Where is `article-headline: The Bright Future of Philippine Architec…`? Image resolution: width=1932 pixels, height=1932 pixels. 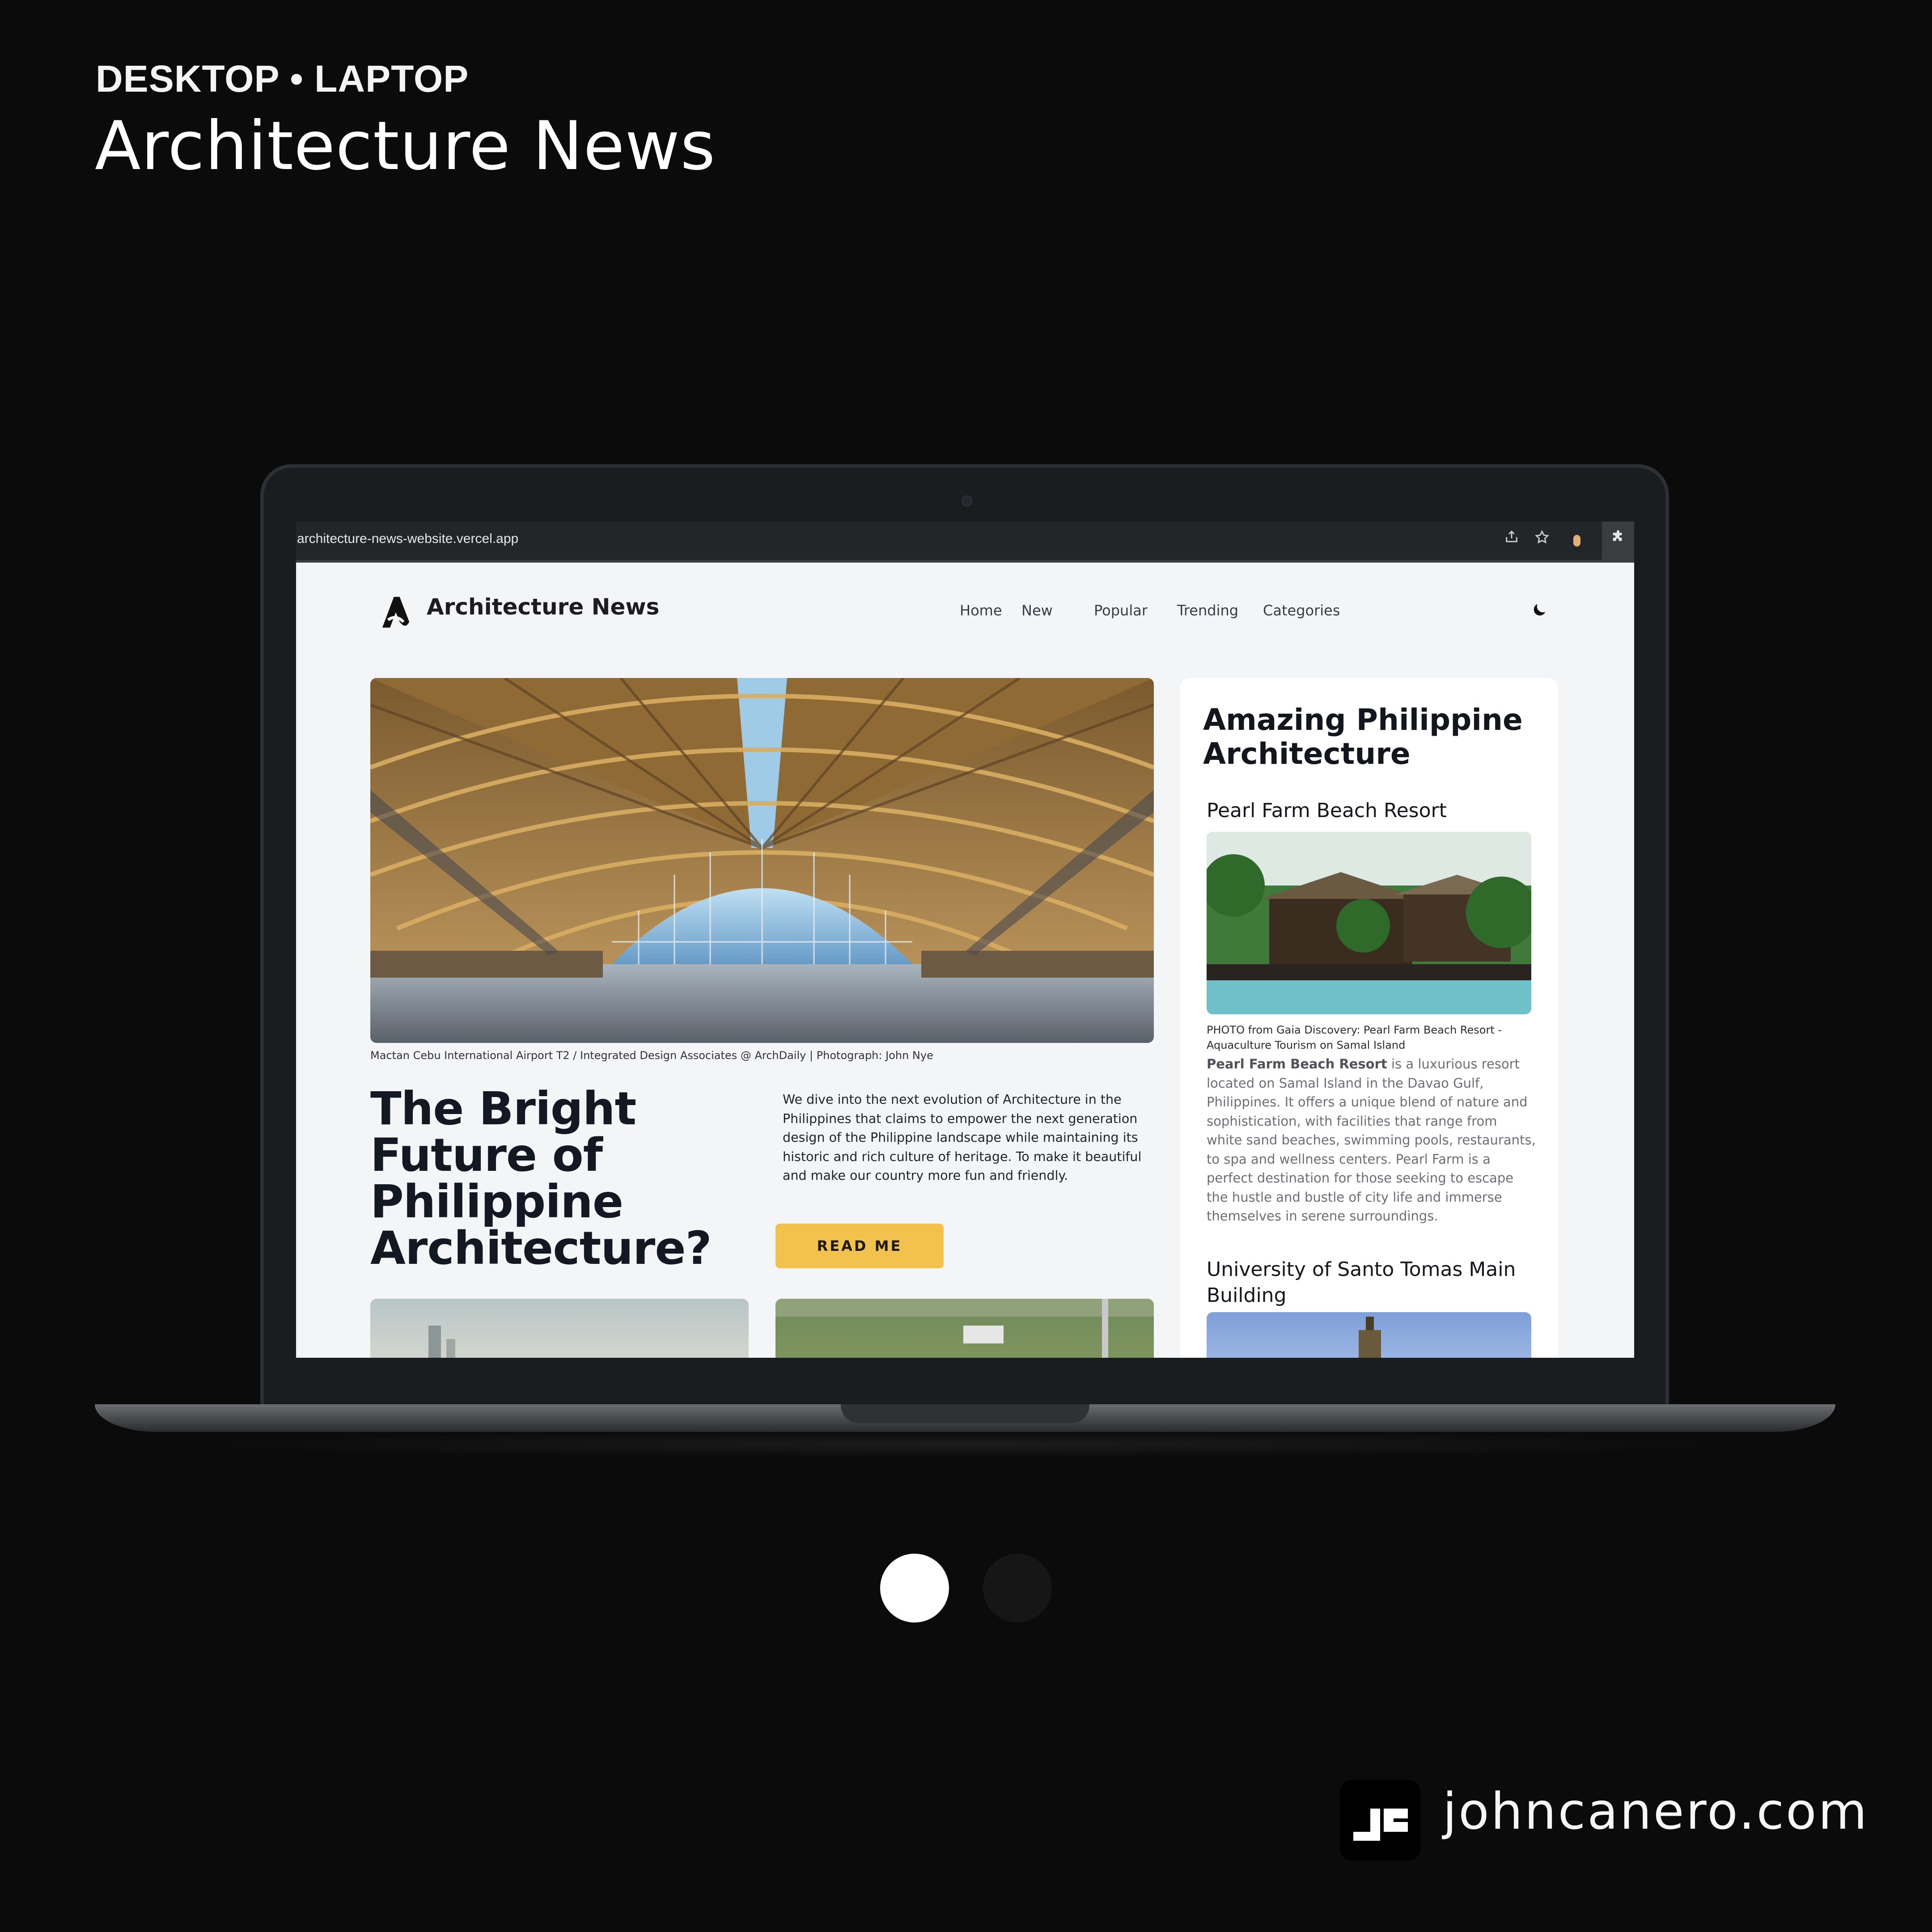 article-headline: The Bright Future of Philippine Architec… is located at coordinates (562, 1179).